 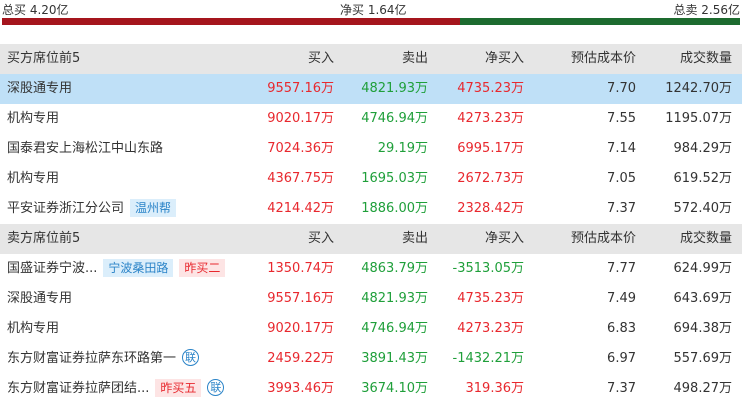 What do you see at coordinates (231, 21) in the screenshot?
I see `buy-ratio-bar` at bounding box center [231, 21].